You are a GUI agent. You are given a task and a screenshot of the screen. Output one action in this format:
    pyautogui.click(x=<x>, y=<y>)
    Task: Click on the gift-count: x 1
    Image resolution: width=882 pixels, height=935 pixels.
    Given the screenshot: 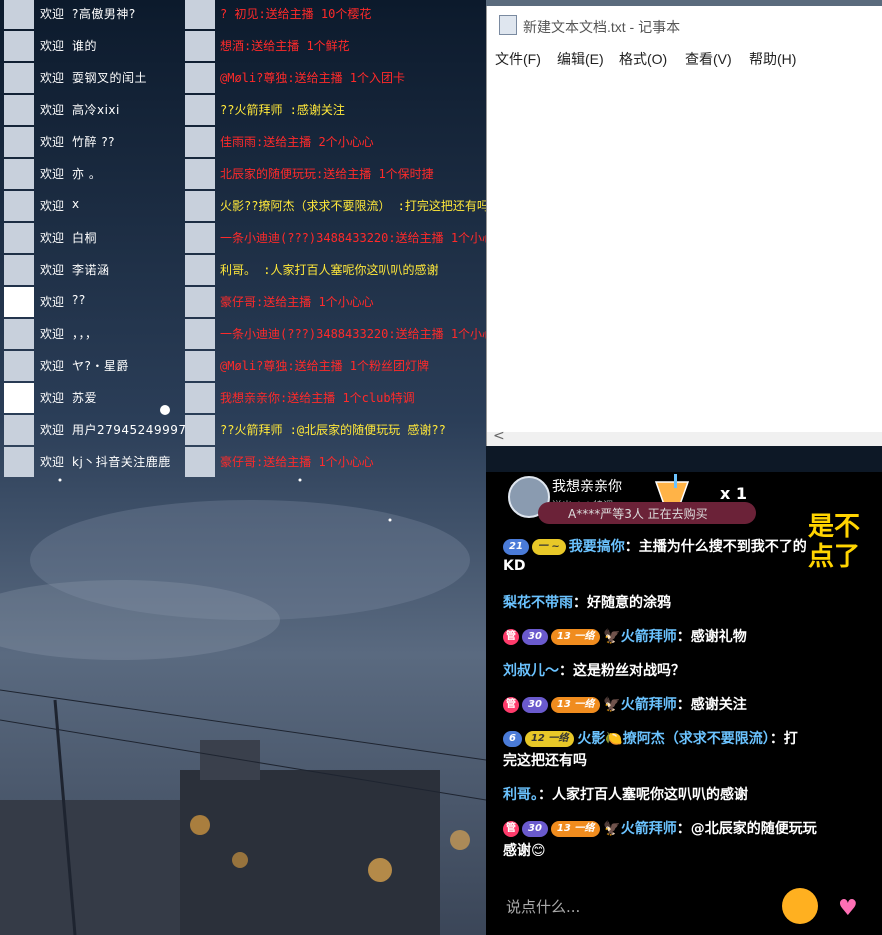 What is the action you would take?
    pyautogui.click(x=734, y=493)
    